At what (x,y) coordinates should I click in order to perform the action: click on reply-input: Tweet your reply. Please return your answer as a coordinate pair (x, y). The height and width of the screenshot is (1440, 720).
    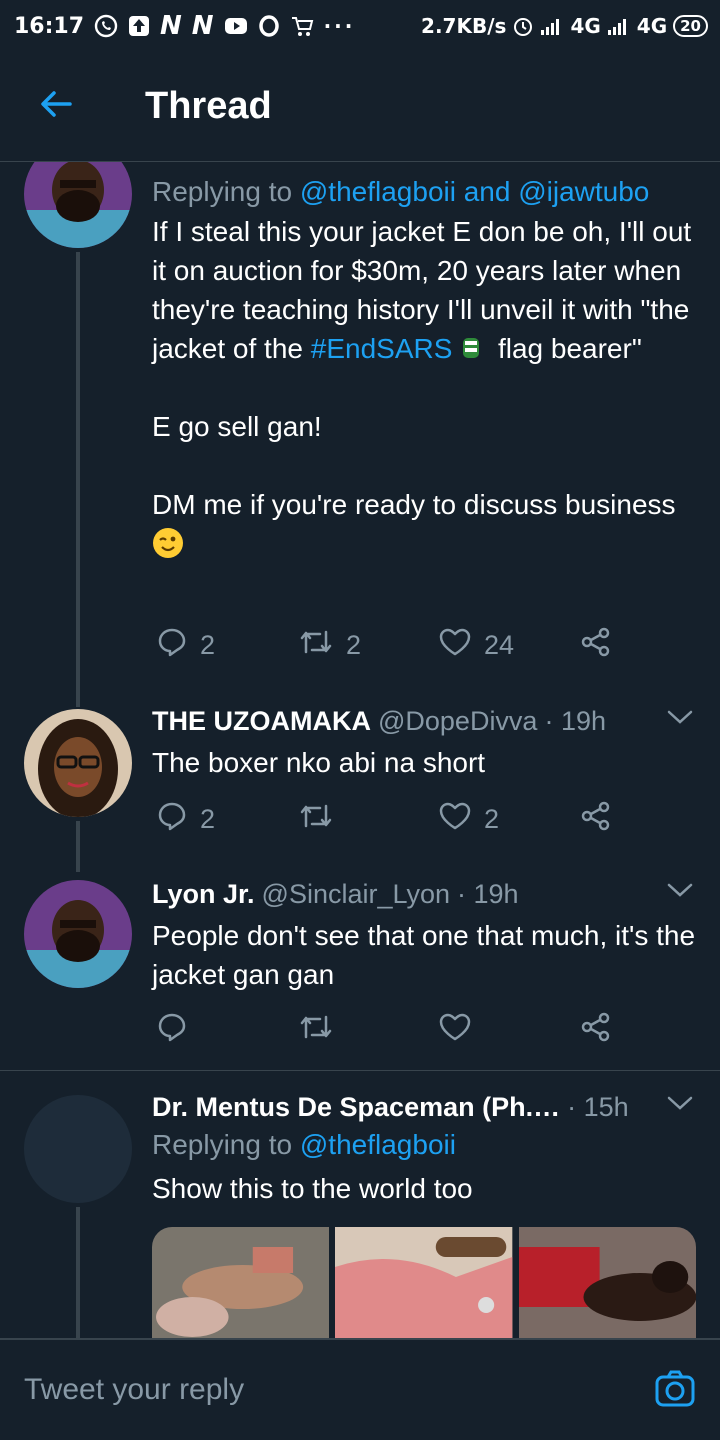
    Looking at the image, I should click on (324, 1390).